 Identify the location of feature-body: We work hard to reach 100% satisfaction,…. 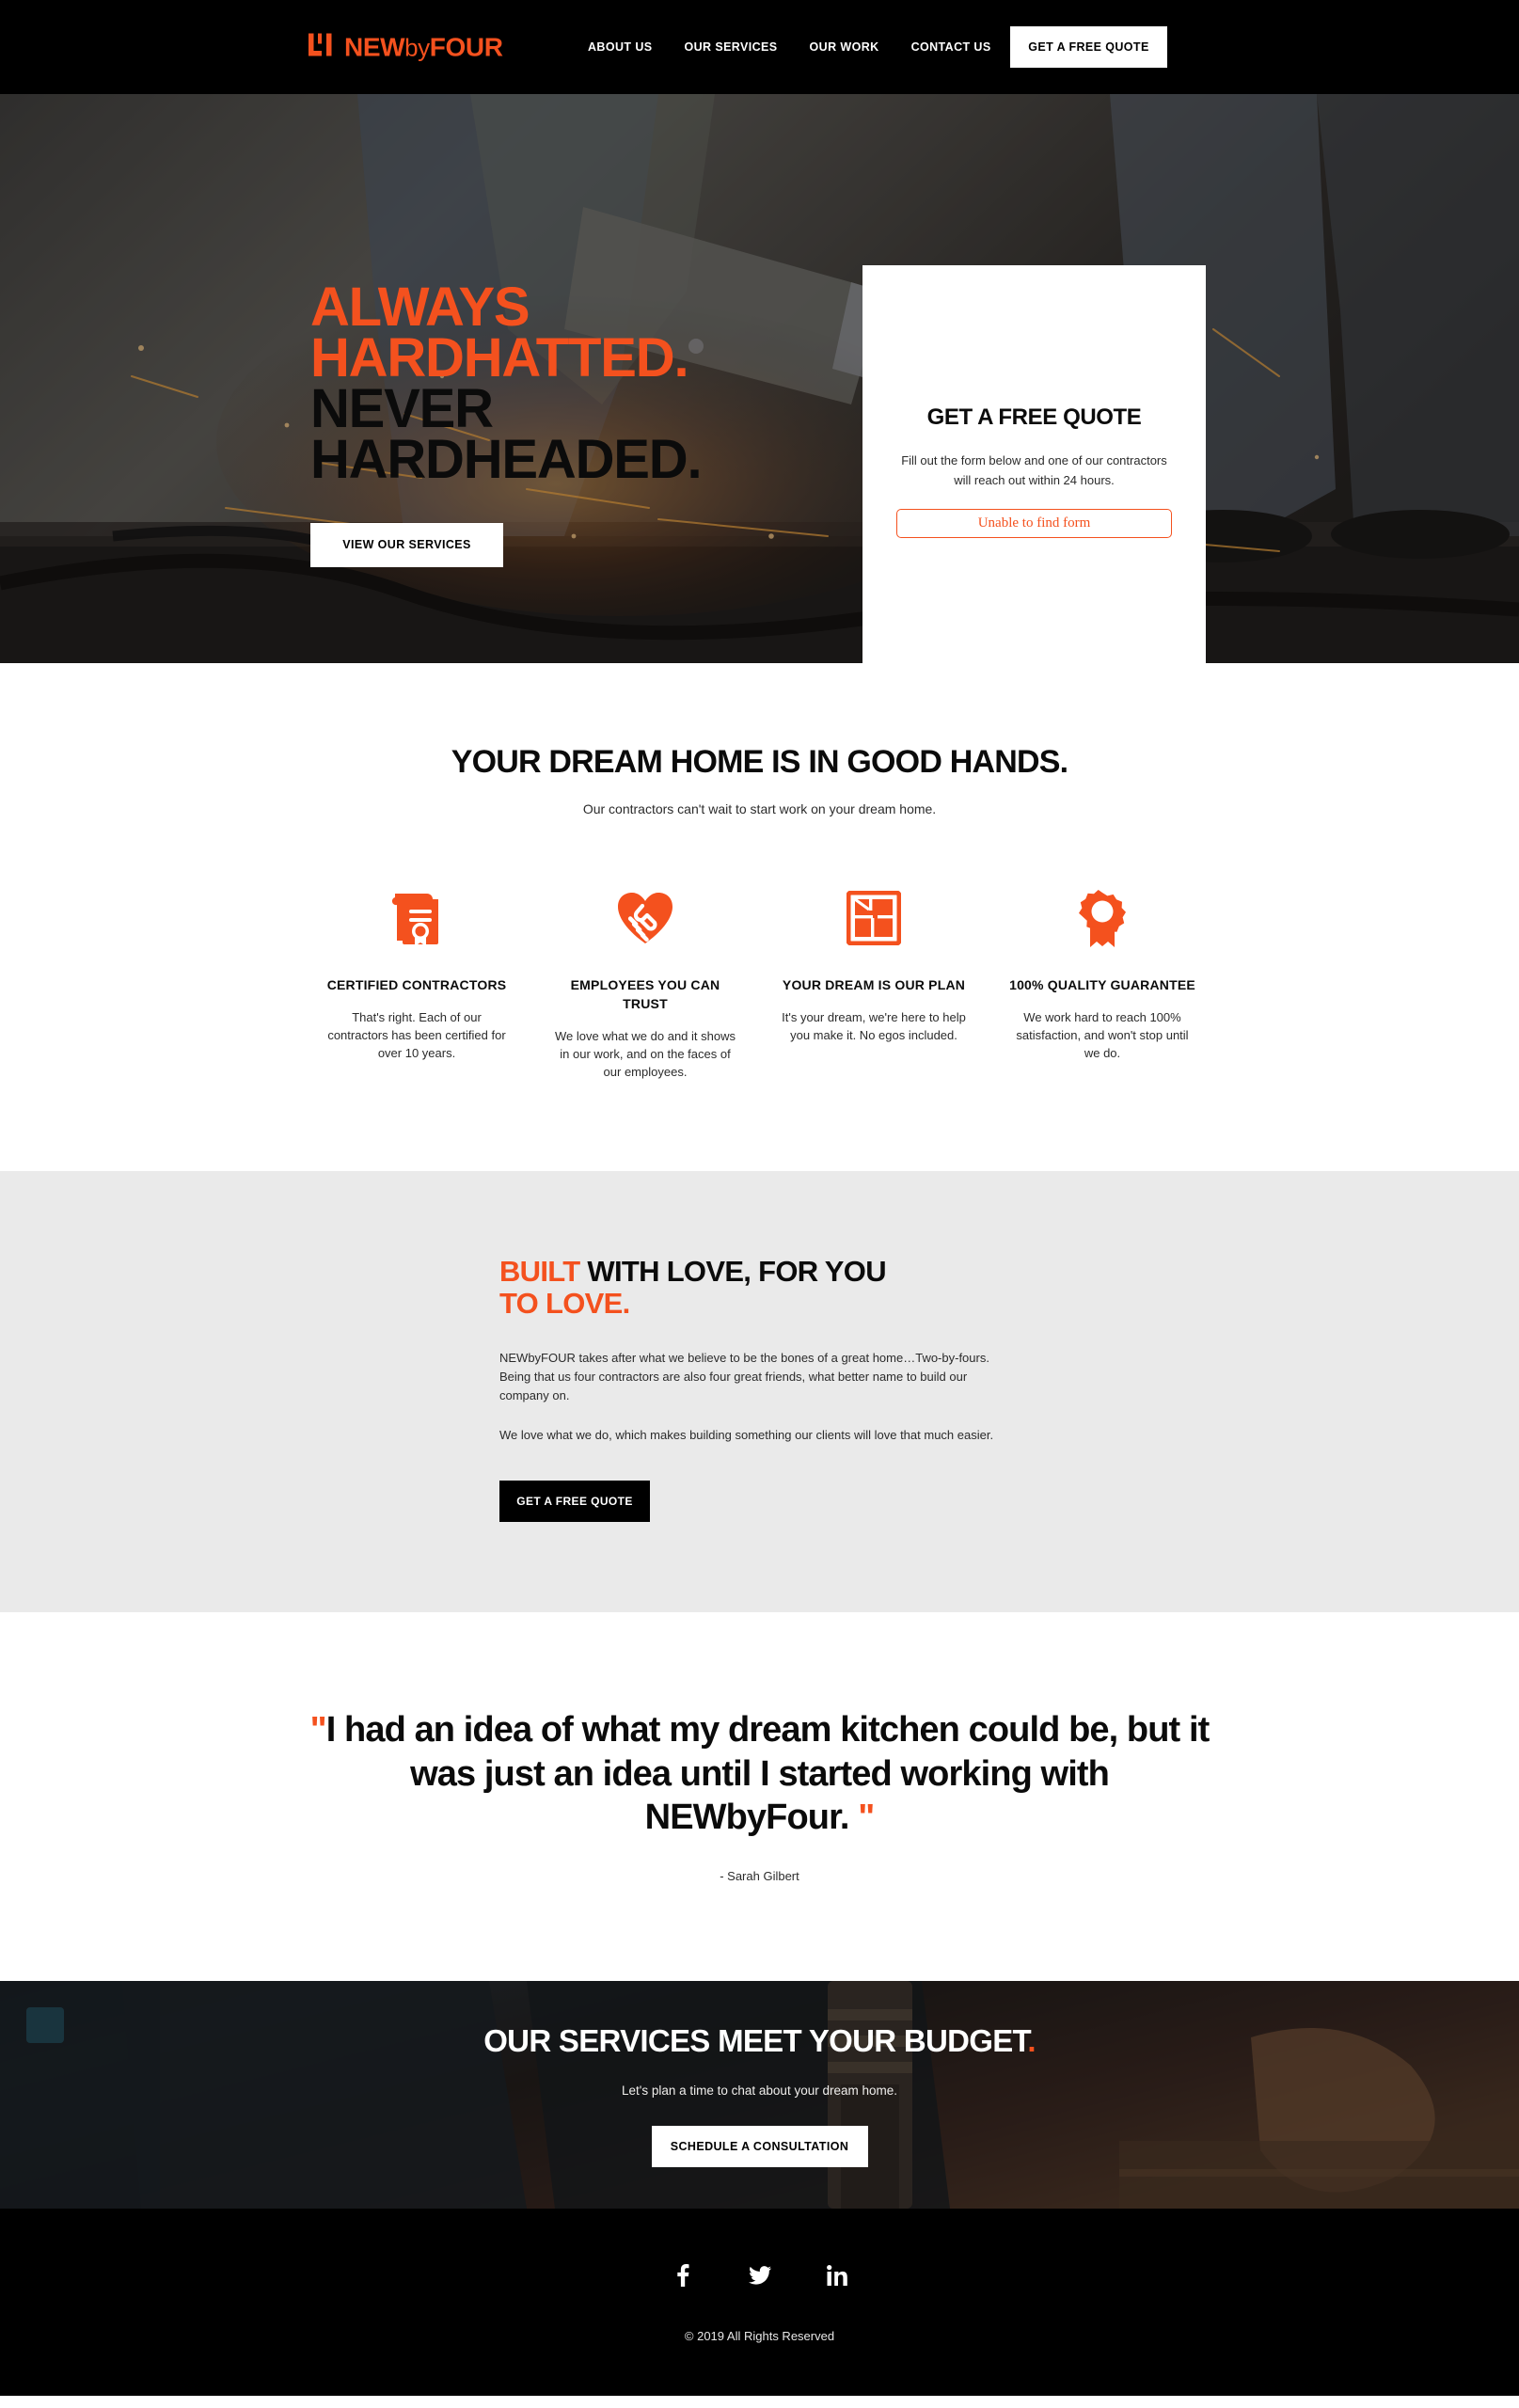
(1102, 1035).